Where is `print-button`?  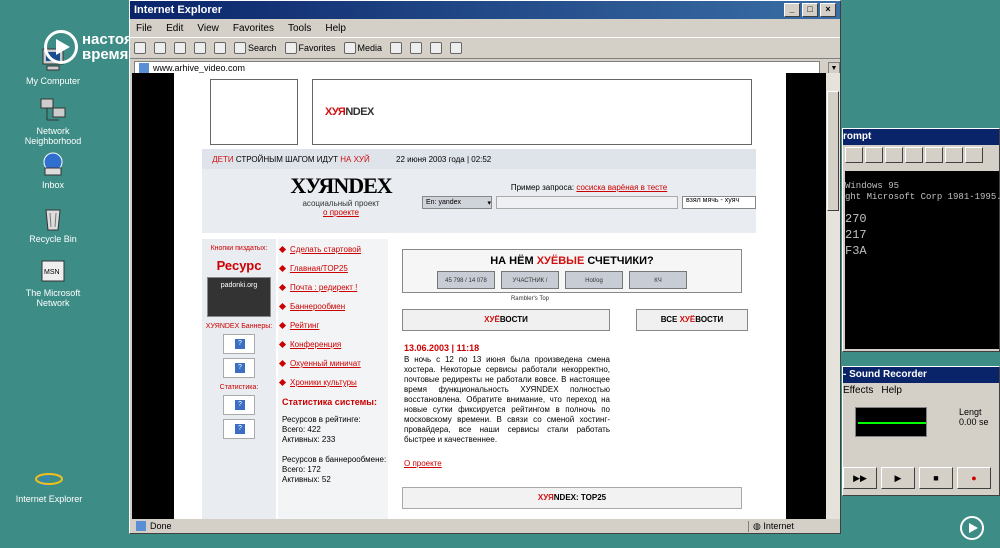
print-button is located at coordinates (436, 48).